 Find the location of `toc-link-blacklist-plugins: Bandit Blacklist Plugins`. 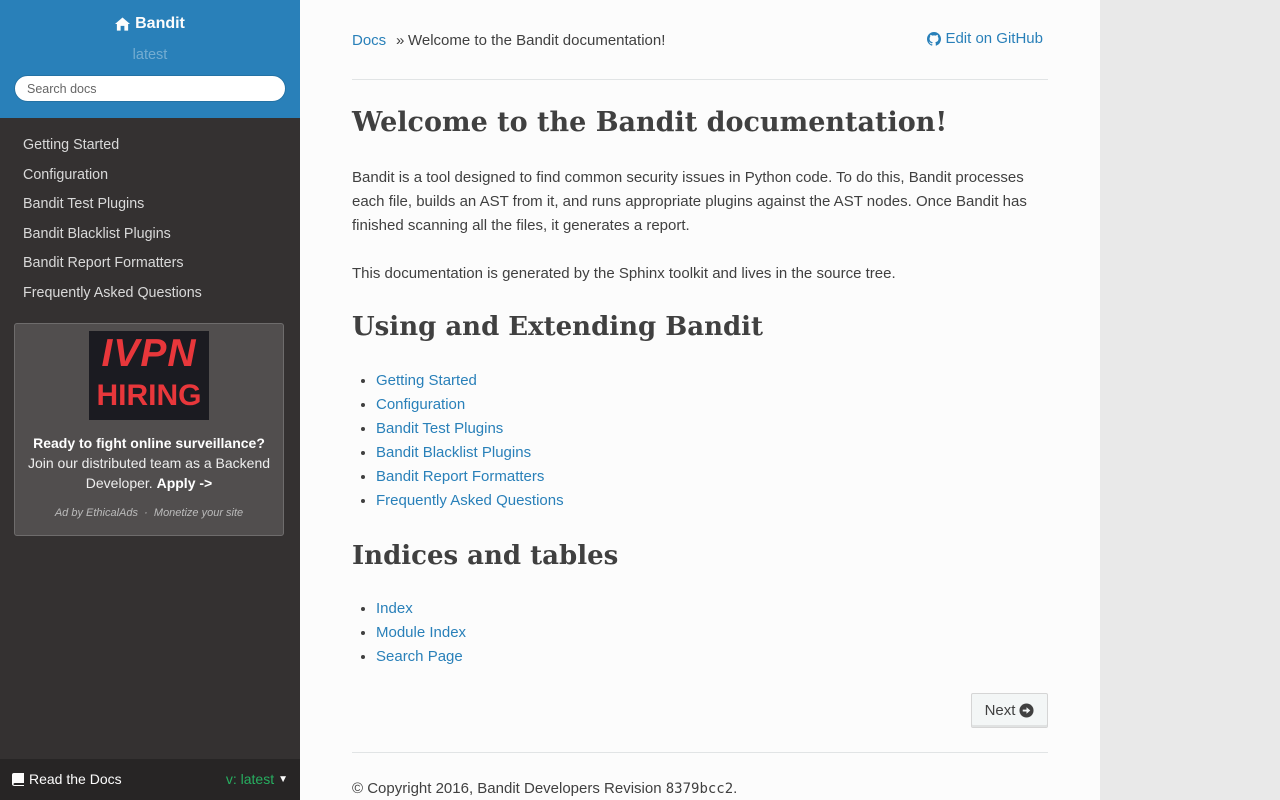

toc-link-blacklist-plugins: Bandit Blacklist Plugins is located at coordinates (453, 452).